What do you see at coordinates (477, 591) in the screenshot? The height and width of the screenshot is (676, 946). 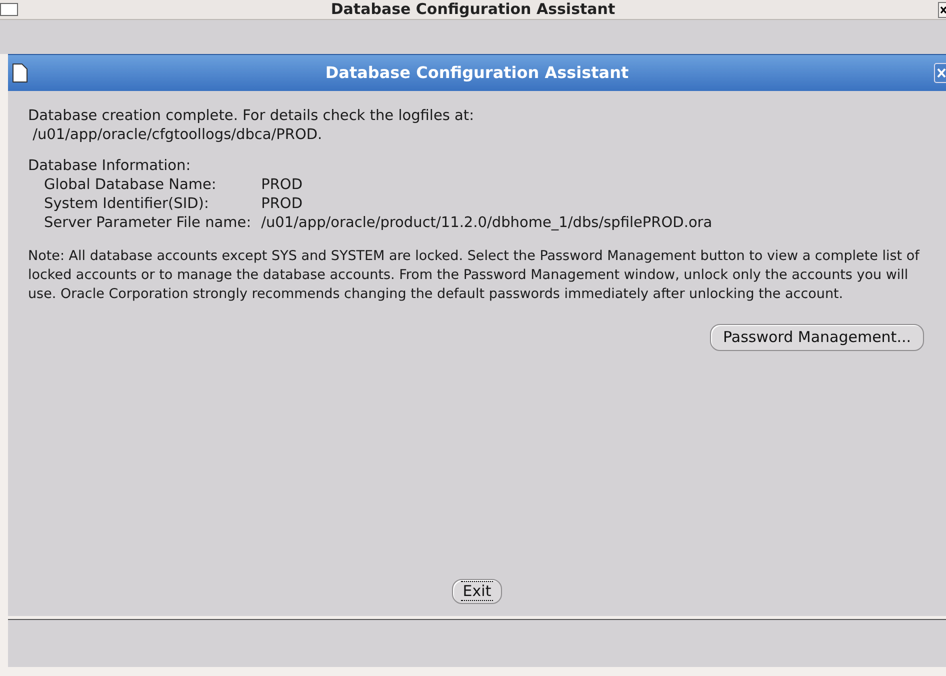 I see `exit-button: Exit` at bounding box center [477, 591].